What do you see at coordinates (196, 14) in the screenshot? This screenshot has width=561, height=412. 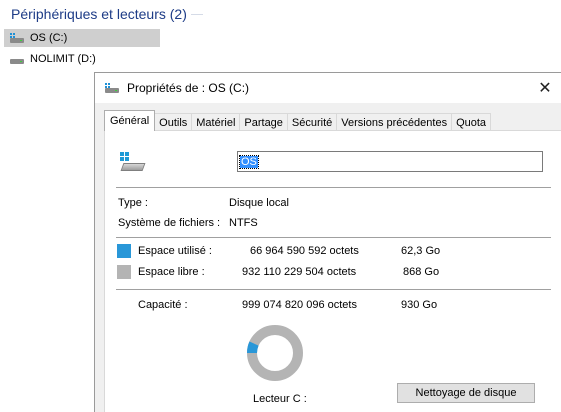 I see `section-header-rule` at bounding box center [196, 14].